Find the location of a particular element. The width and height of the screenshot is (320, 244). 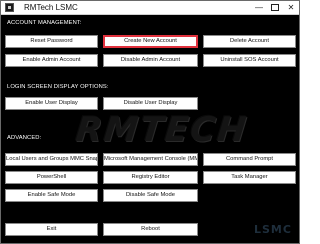

title-bar: RMTech LSMC — ✕ is located at coordinates (150, 8).